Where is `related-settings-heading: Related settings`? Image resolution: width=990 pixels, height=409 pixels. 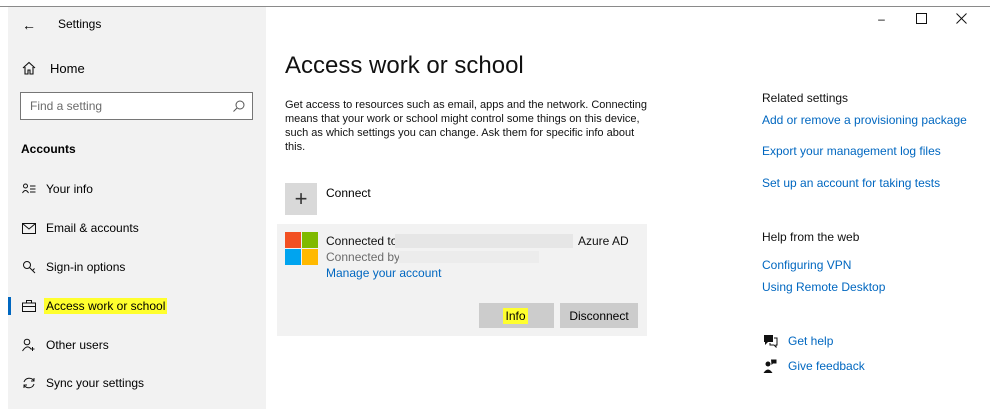 related-settings-heading: Related settings is located at coordinates (805, 98).